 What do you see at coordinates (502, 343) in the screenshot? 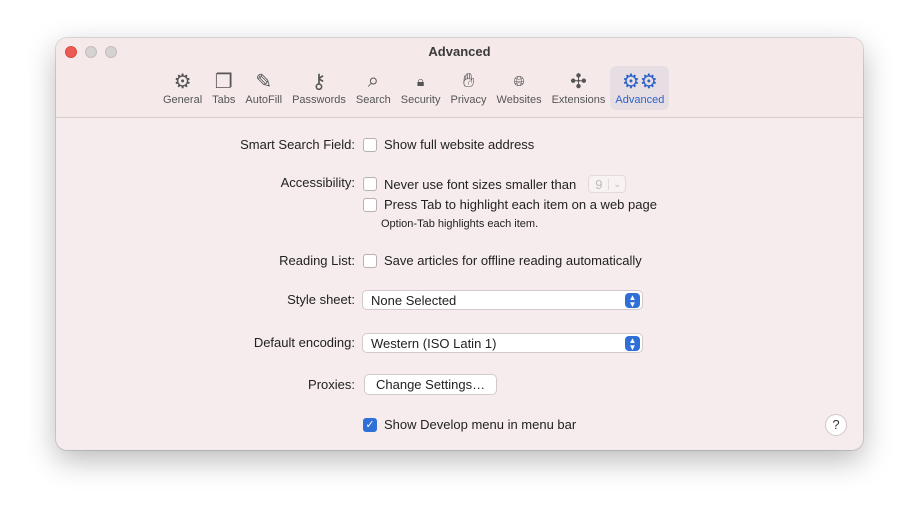
I see `encoding-select: Western (ISO Latin 1) ▲ ▼` at bounding box center [502, 343].